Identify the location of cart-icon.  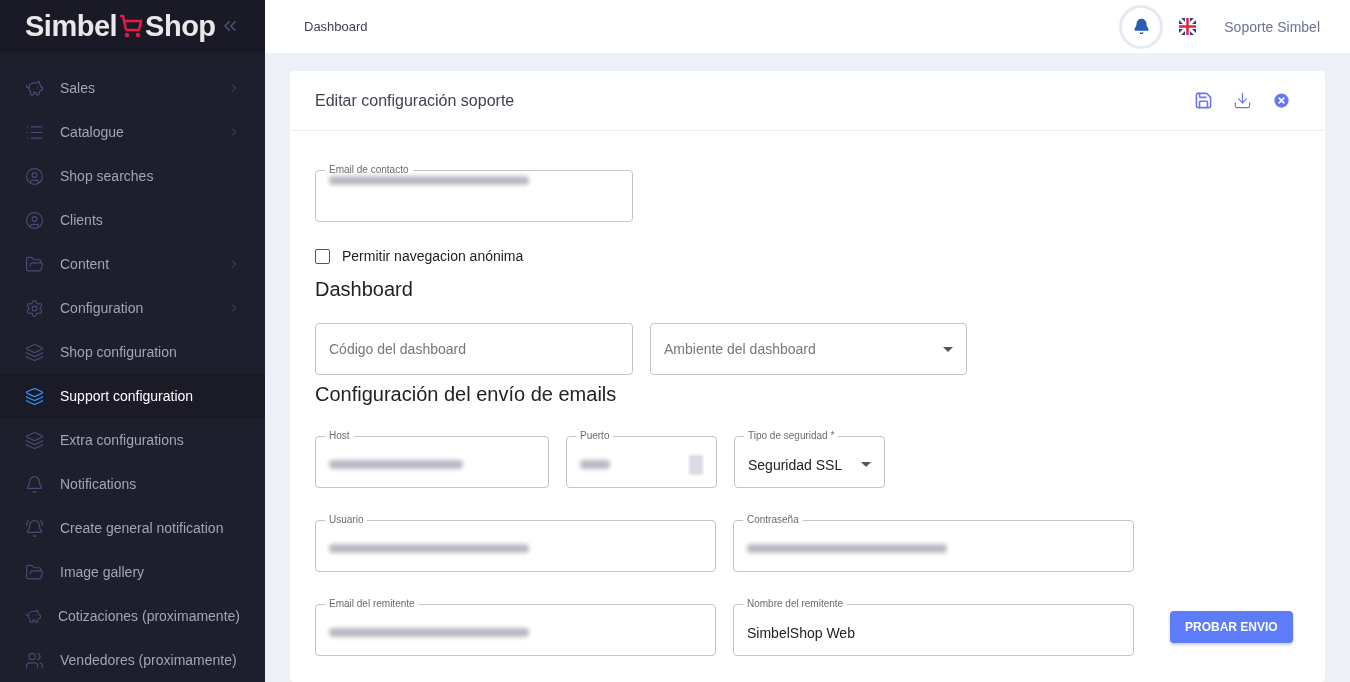
(131, 26).